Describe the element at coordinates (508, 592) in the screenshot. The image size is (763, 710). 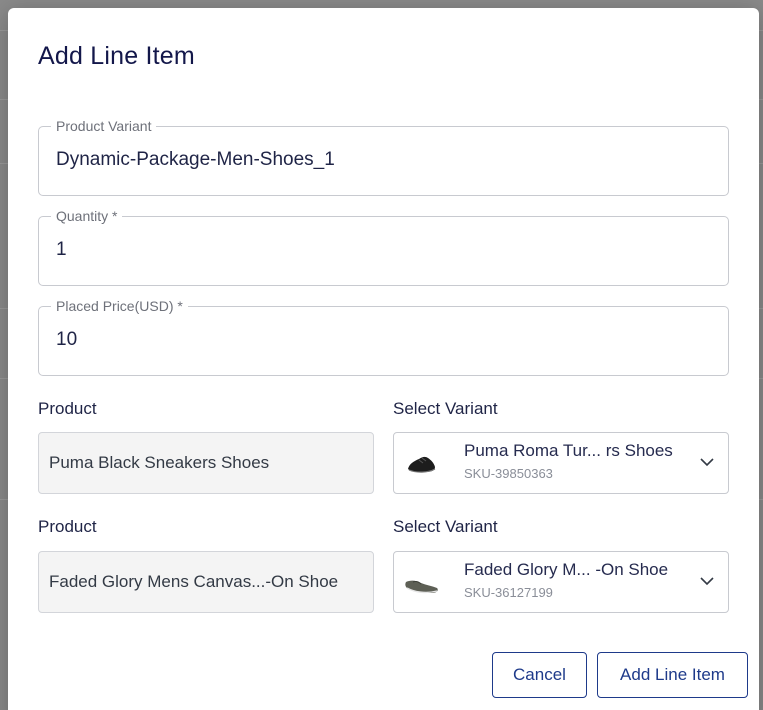
I see `variant-sku: SKU-36127199` at that location.